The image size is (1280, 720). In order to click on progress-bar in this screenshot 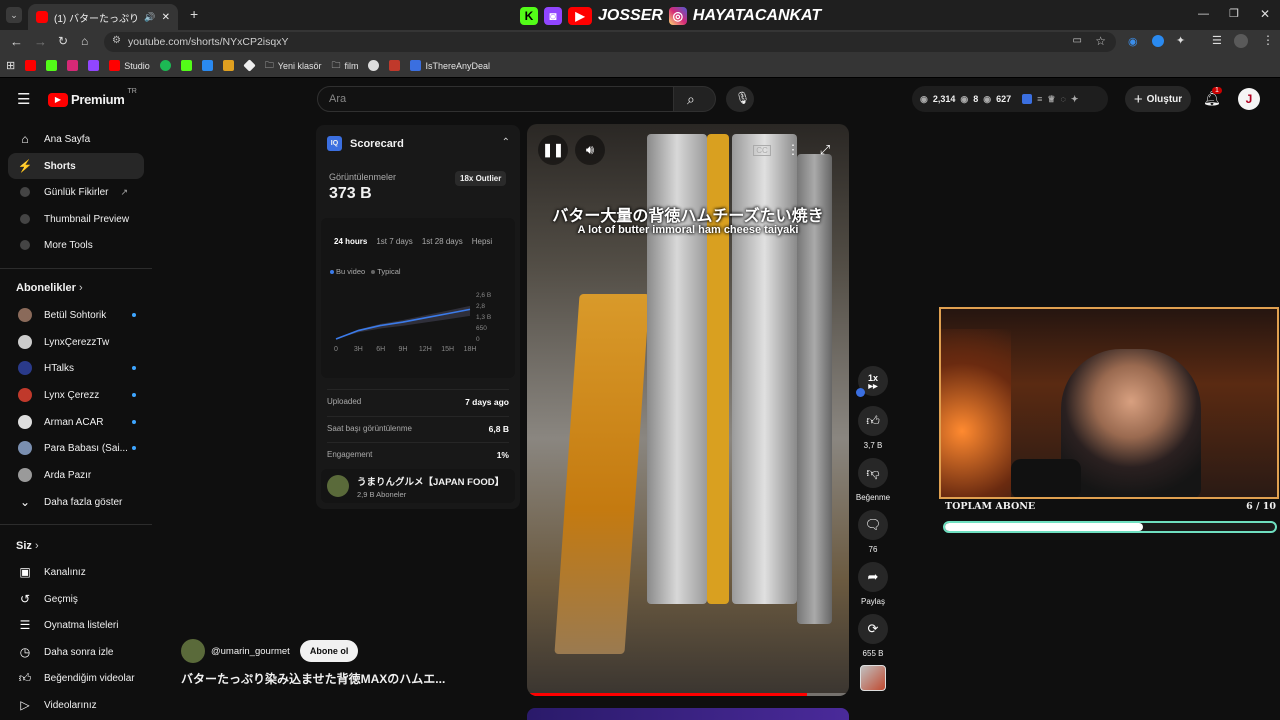, I will do `click(688, 694)`.